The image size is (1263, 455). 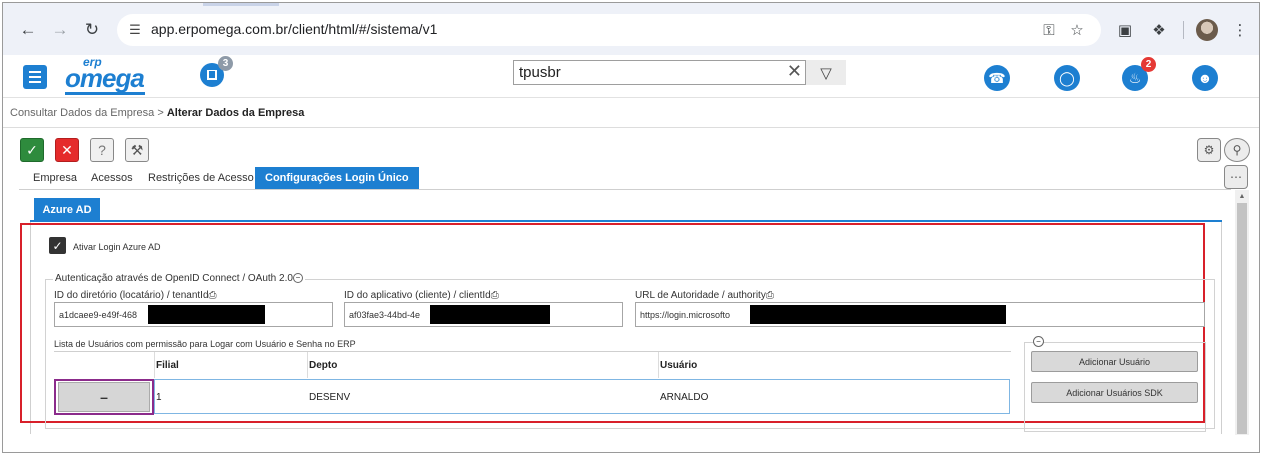 I want to click on back-icon: ←, so click(x=28, y=30).